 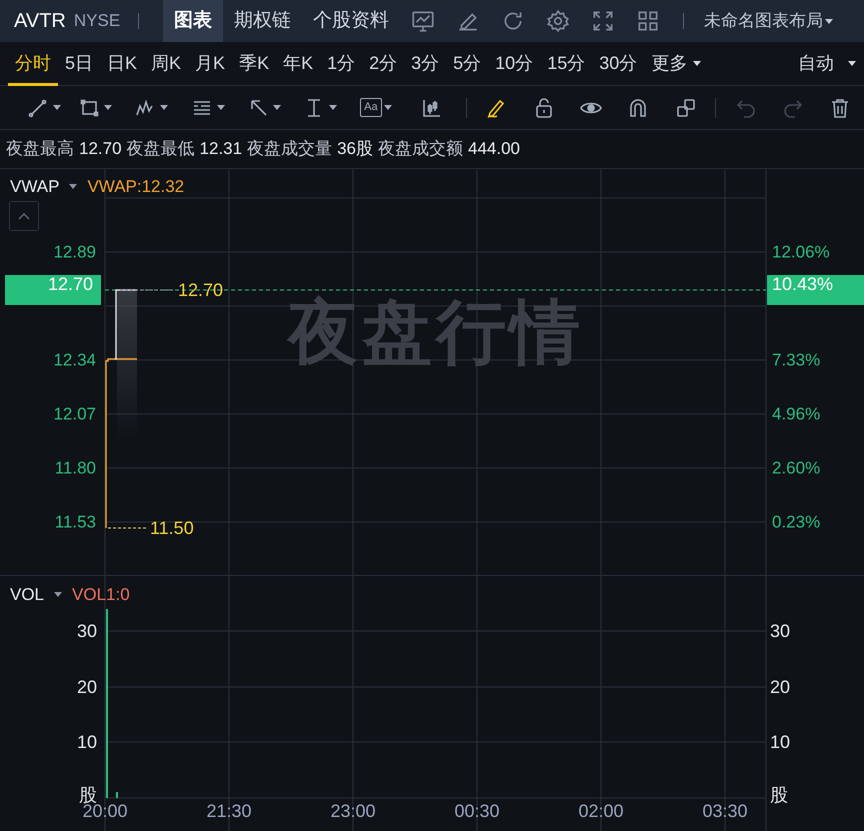 What do you see at coordinates (353, 811) in the screenshot?
I see `time-label: 23:00` at bounding box center [353, 811].